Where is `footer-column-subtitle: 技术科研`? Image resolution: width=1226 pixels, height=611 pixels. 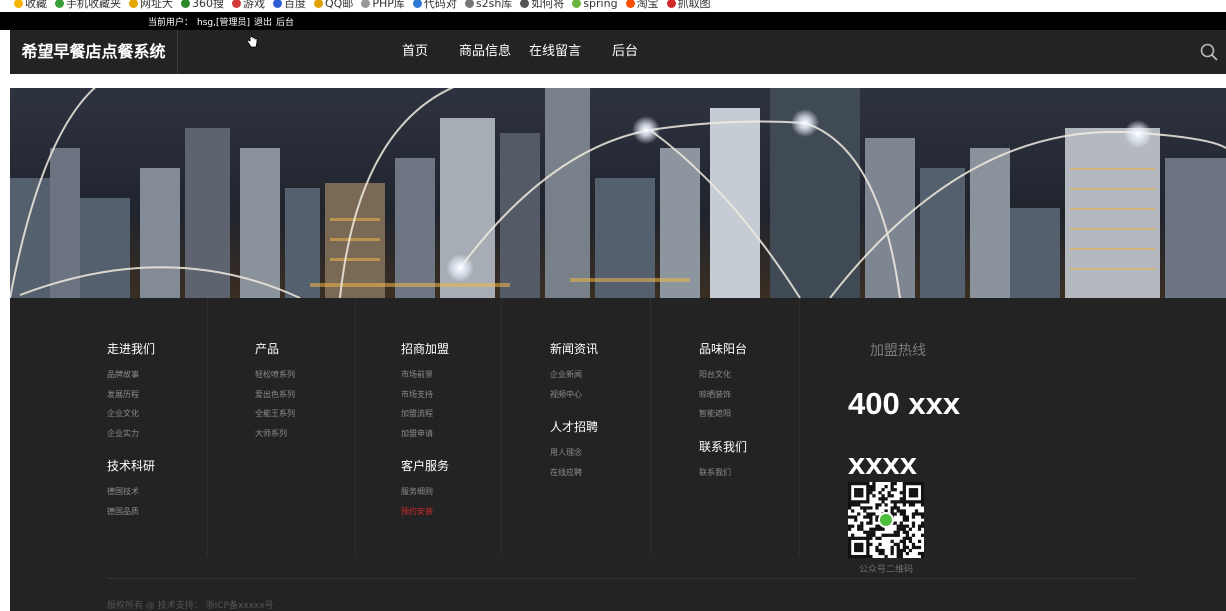 footer-column-subtitle: 技术科研 is located at coordinates (131, 466).